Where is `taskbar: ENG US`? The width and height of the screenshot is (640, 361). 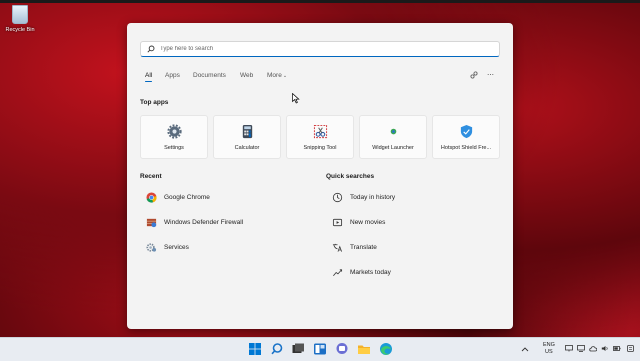
taskbar: ENG US is located at coordinates (320, 349).